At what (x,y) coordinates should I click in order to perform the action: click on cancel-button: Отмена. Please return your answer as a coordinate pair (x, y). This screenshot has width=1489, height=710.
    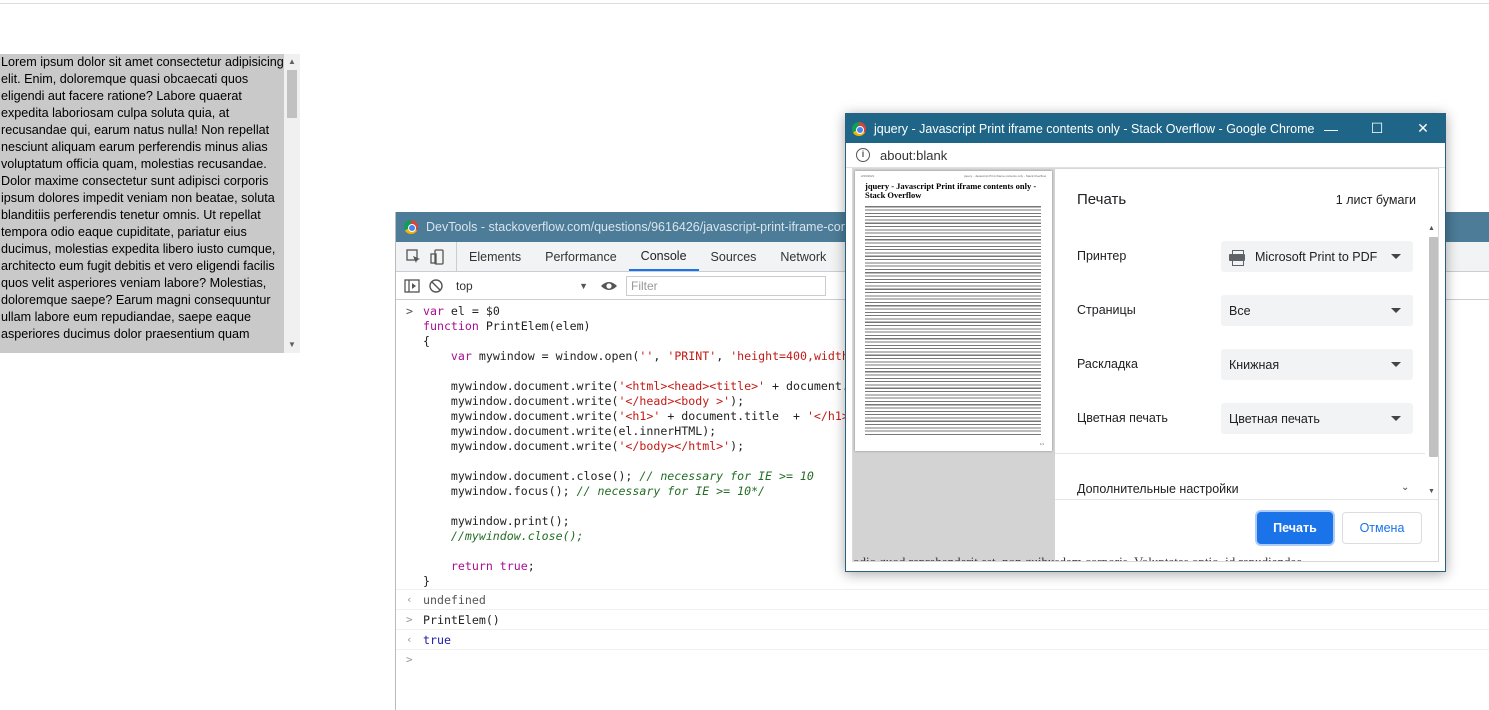
    Looking at the image, I should click on (1382, 528).